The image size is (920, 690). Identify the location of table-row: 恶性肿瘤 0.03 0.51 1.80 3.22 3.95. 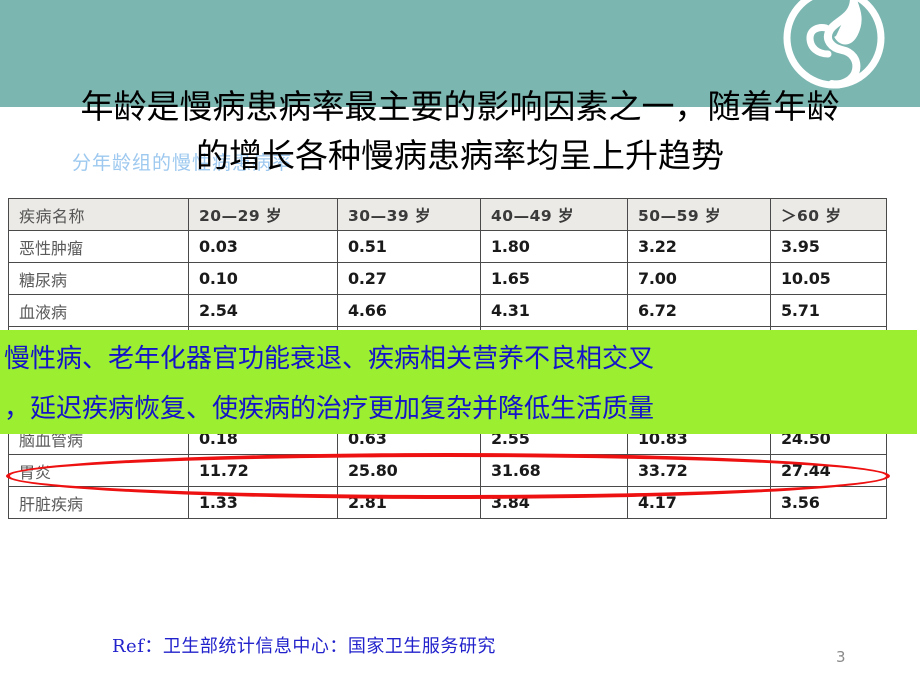
(447, 246).